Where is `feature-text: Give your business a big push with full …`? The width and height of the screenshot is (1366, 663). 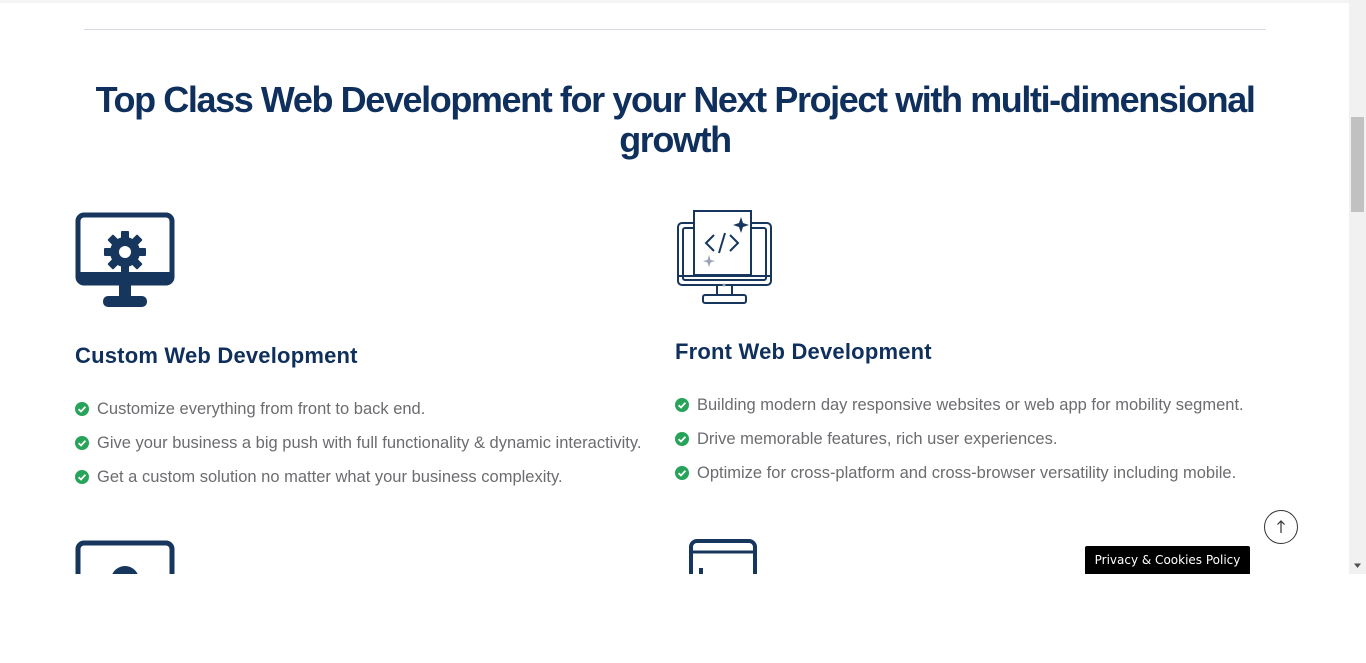
feature-text: Give your business a big push with full … is located at coordinates (369, 443).